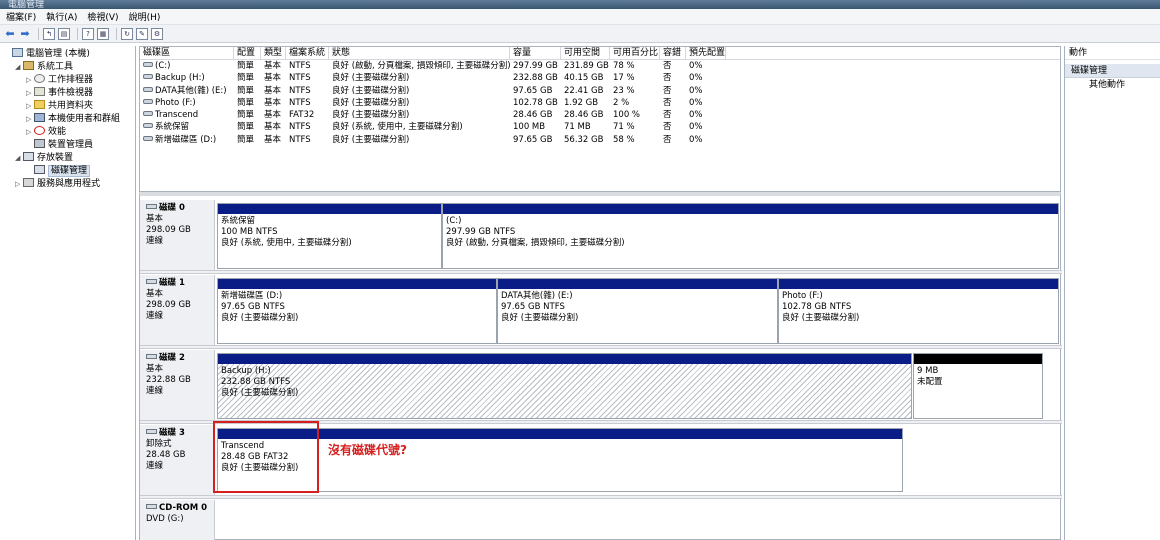 The width and height of the screenshot is (1160, 540). Describe the element at coordinates (67, 67) in the screenshot. I see `tree-node: ◢ 系統工具` at that location.